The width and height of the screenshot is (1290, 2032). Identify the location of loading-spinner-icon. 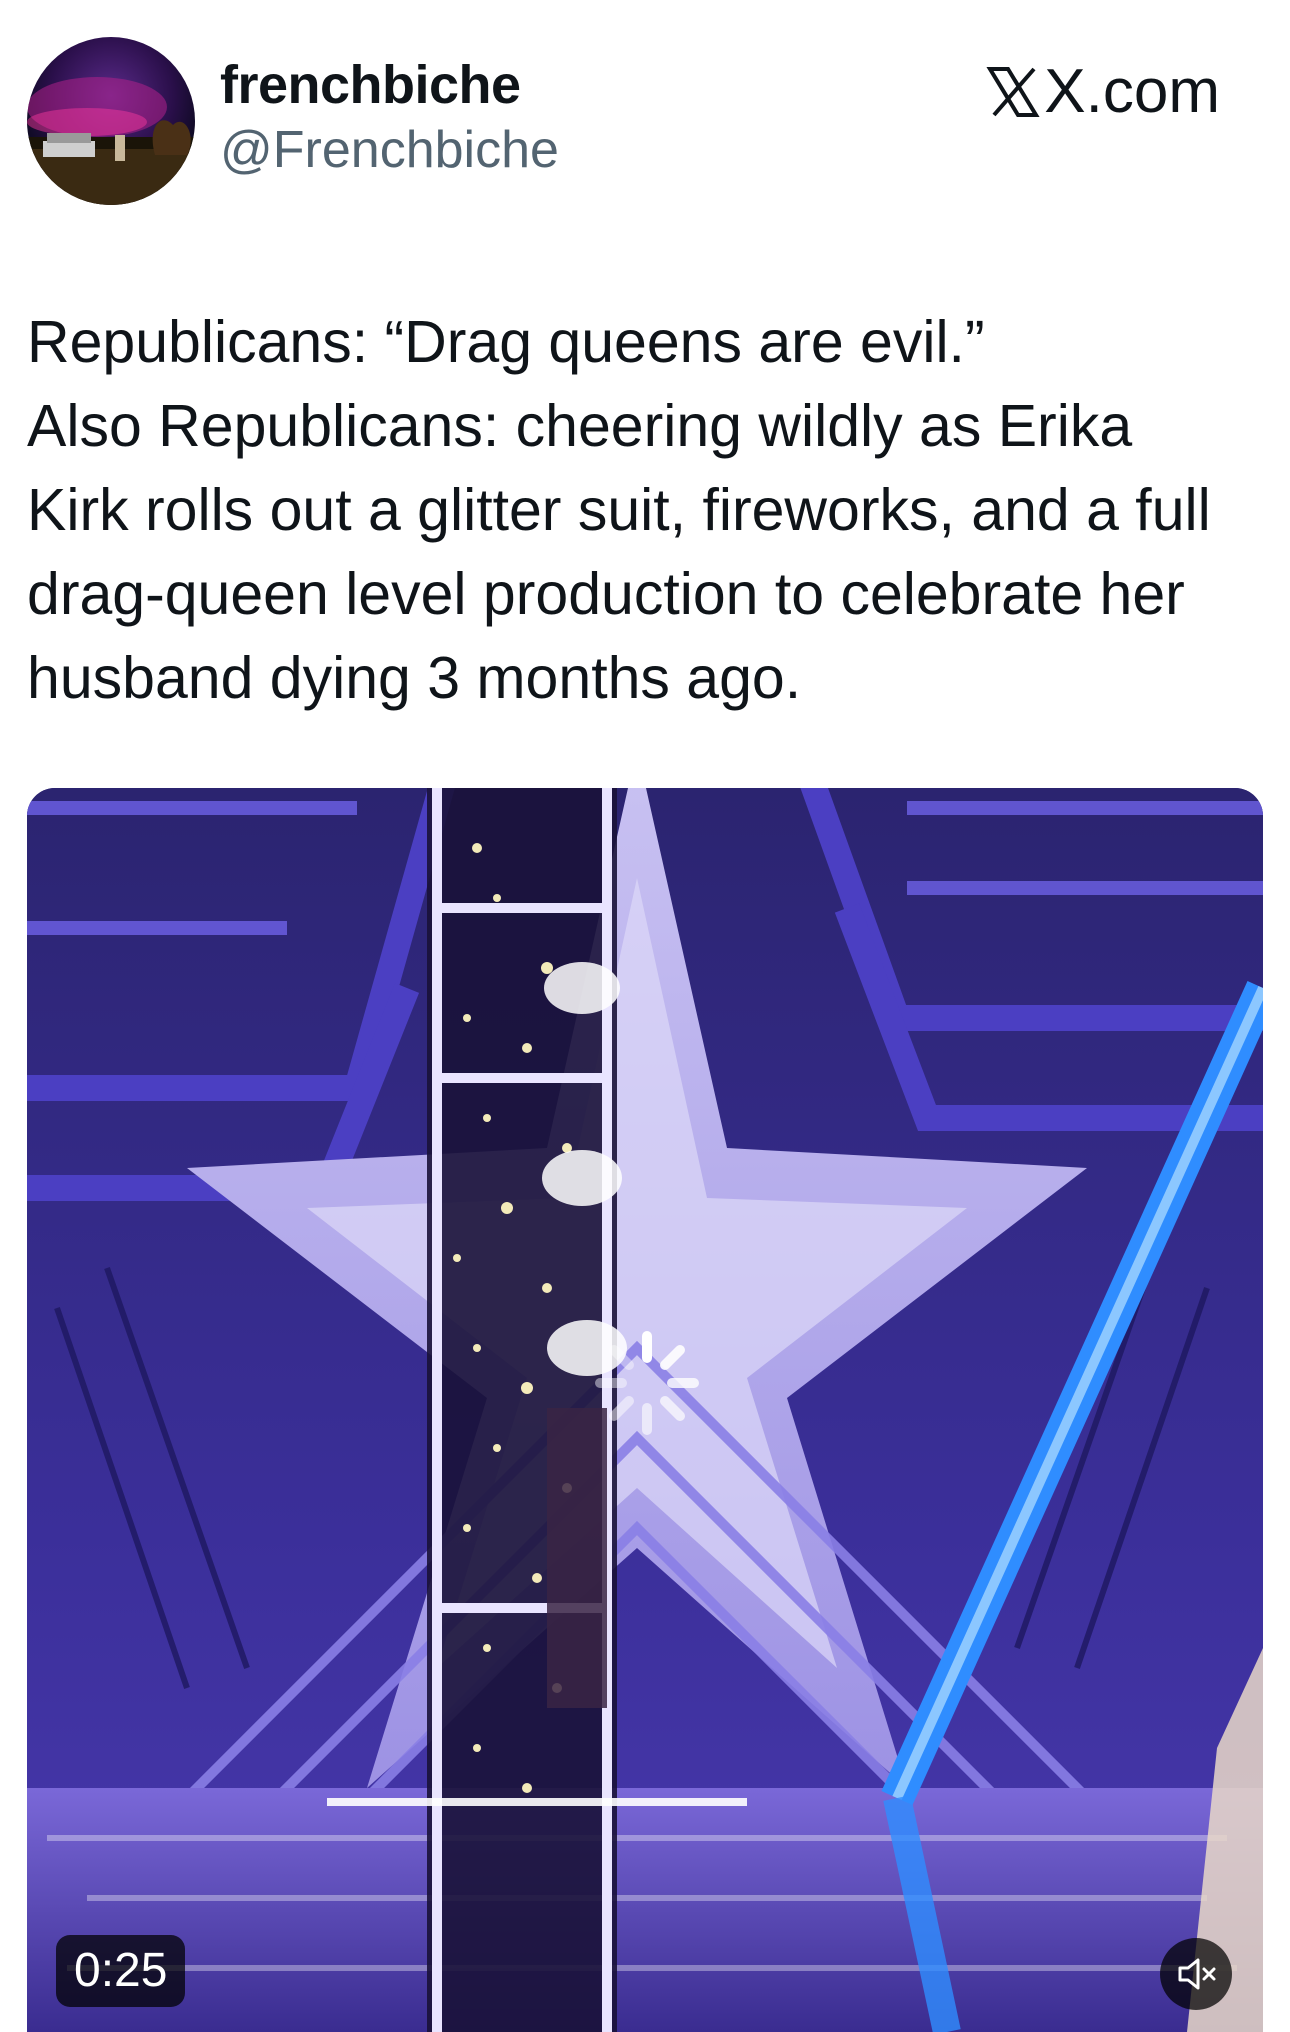
(647, 1383).